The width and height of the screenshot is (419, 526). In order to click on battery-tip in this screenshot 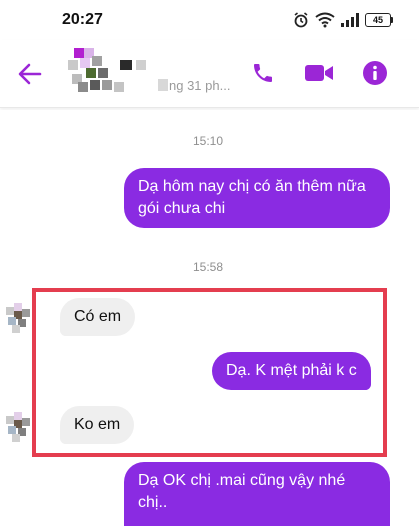, I will do `click(392, 20)`.